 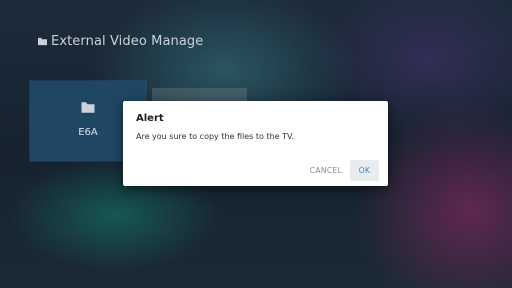 I want to click on dialog-title: Alert, so click(x=150, y=118).